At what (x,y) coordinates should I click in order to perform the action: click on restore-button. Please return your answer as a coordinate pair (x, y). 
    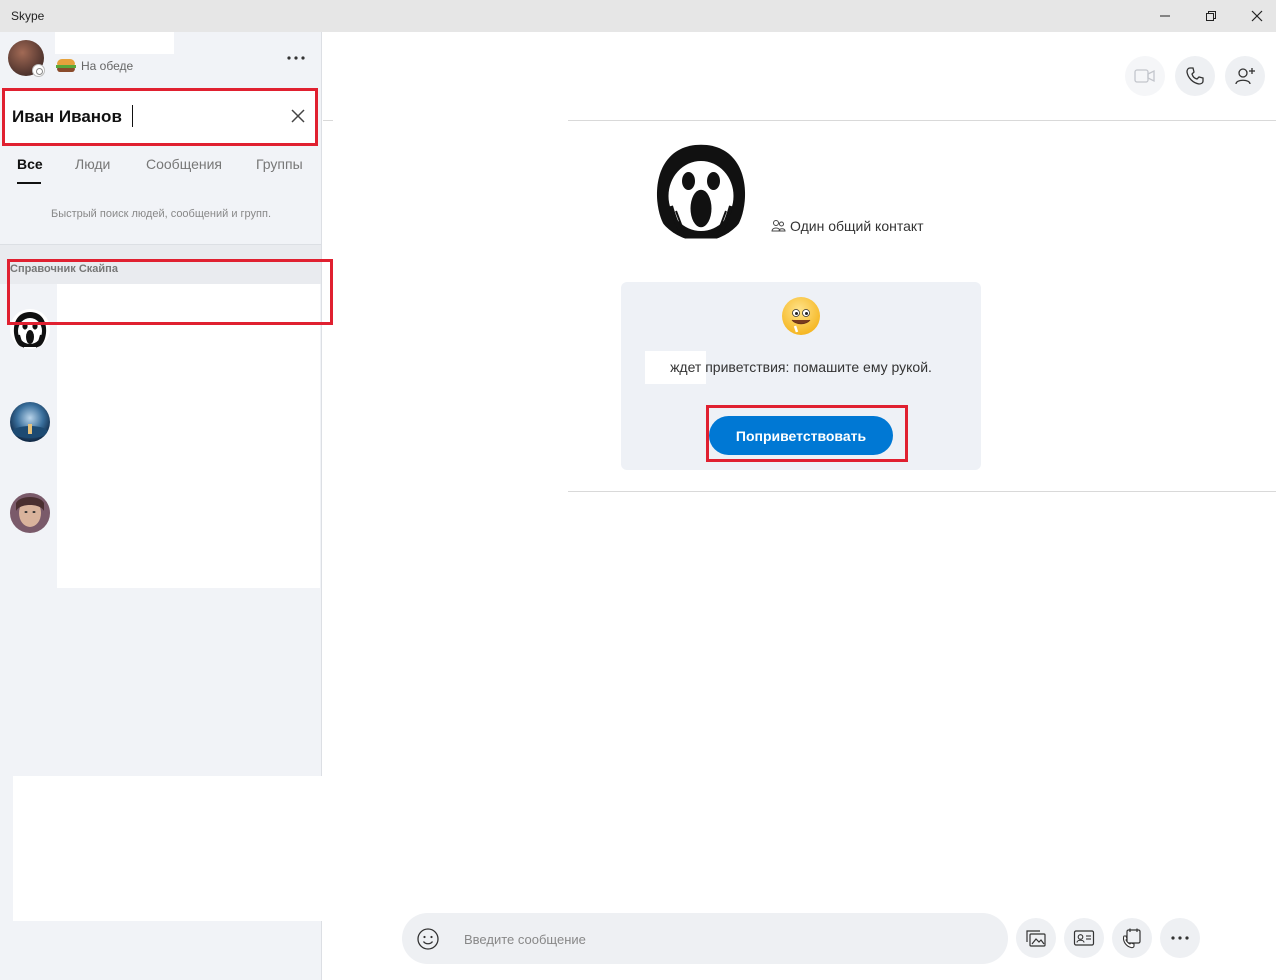
    Looking at the image, I should click on (1211, 16).